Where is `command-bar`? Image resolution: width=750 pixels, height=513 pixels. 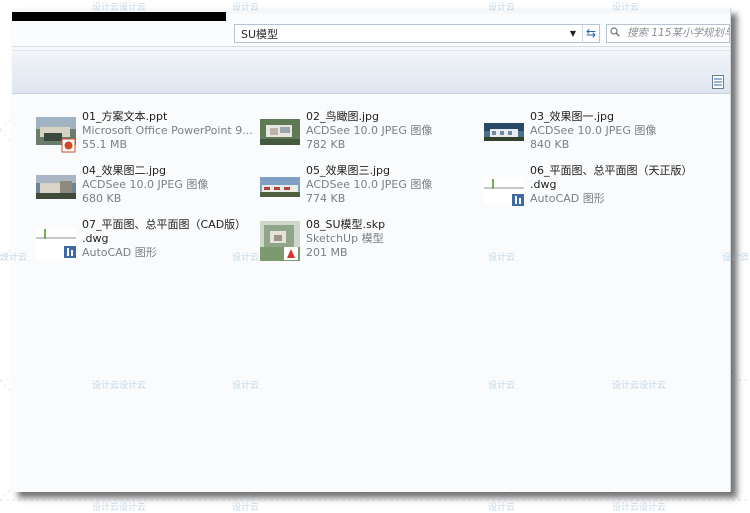 command-bar is located at coordinates (371, 82).